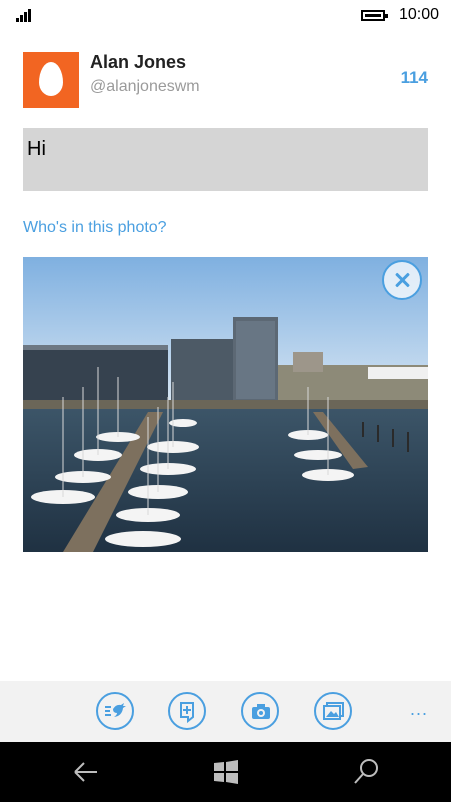 This screenshot has height=802, width=451. Describe the element at coordinates (225, 16) in the screenshot. I see `status-bar: 10:00` at that location.